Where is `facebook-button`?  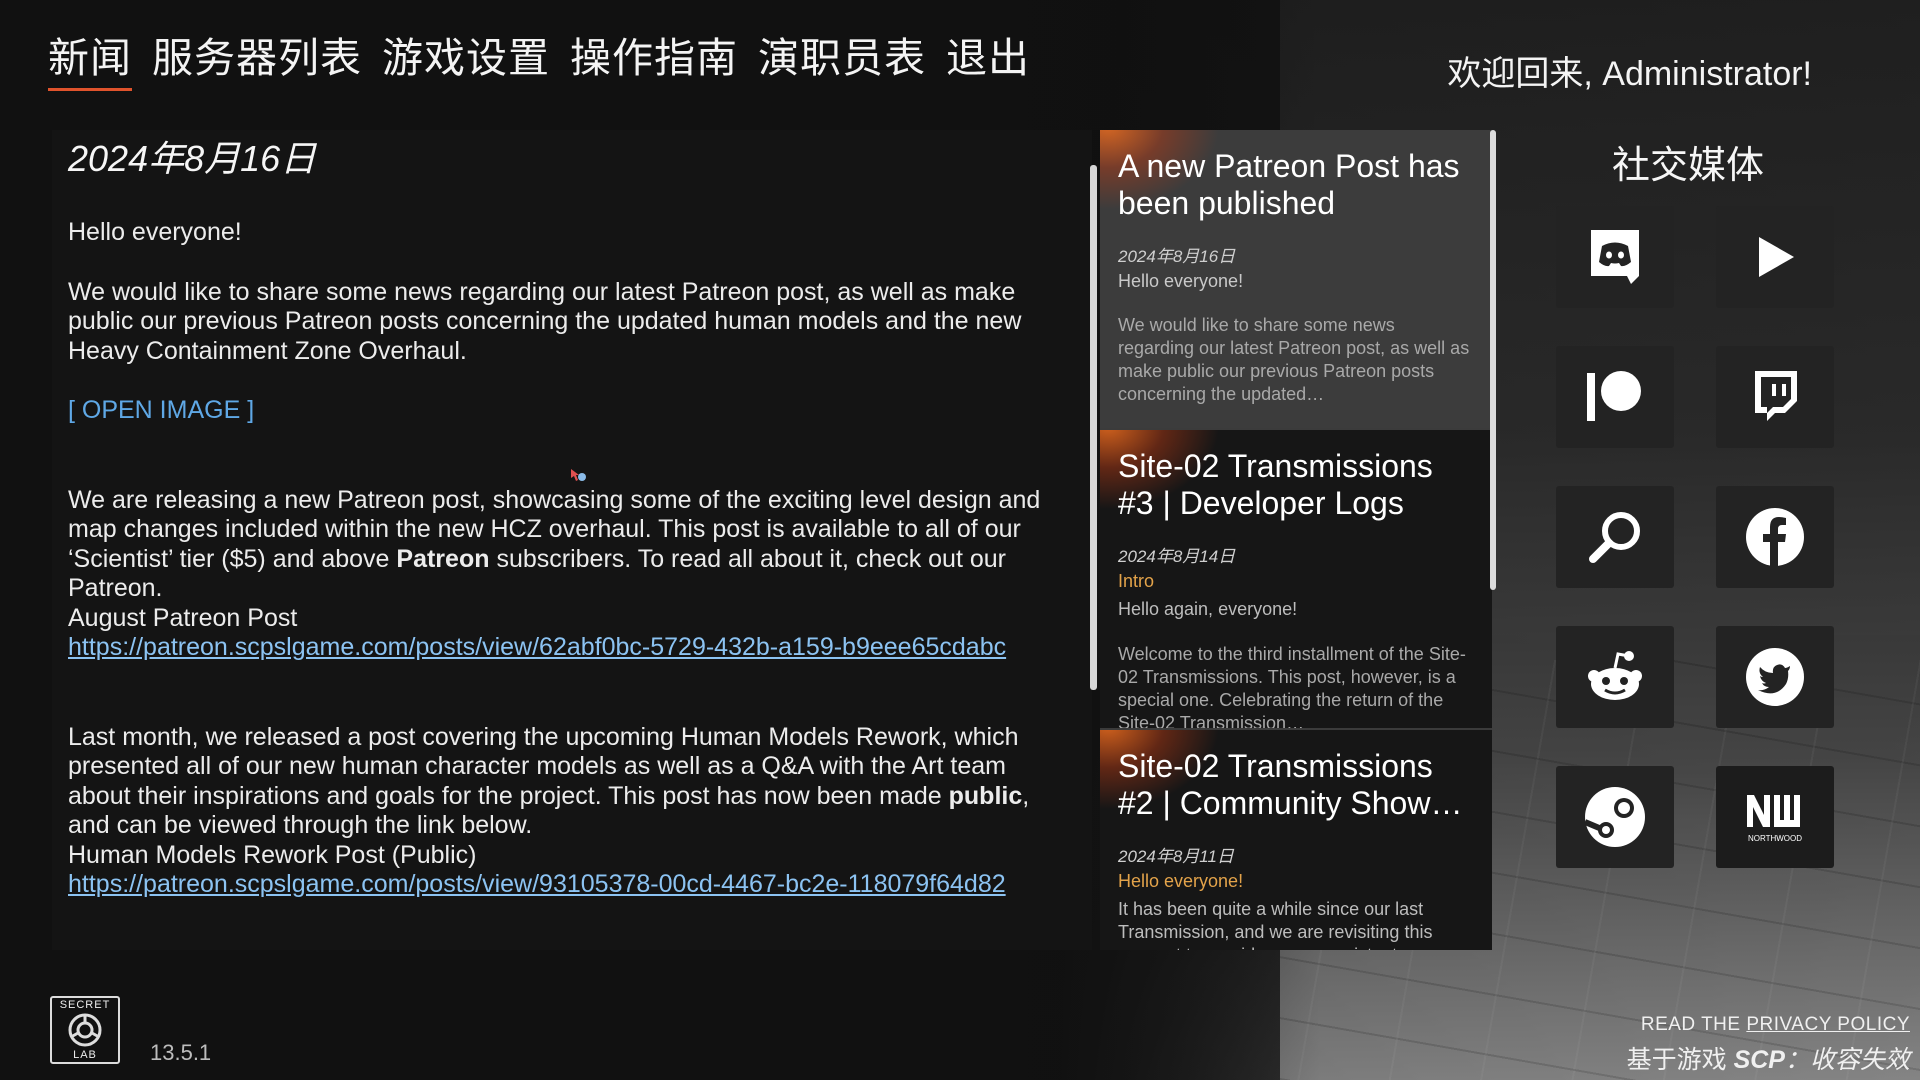
facebook-button is located at coordinates (1775, 537).